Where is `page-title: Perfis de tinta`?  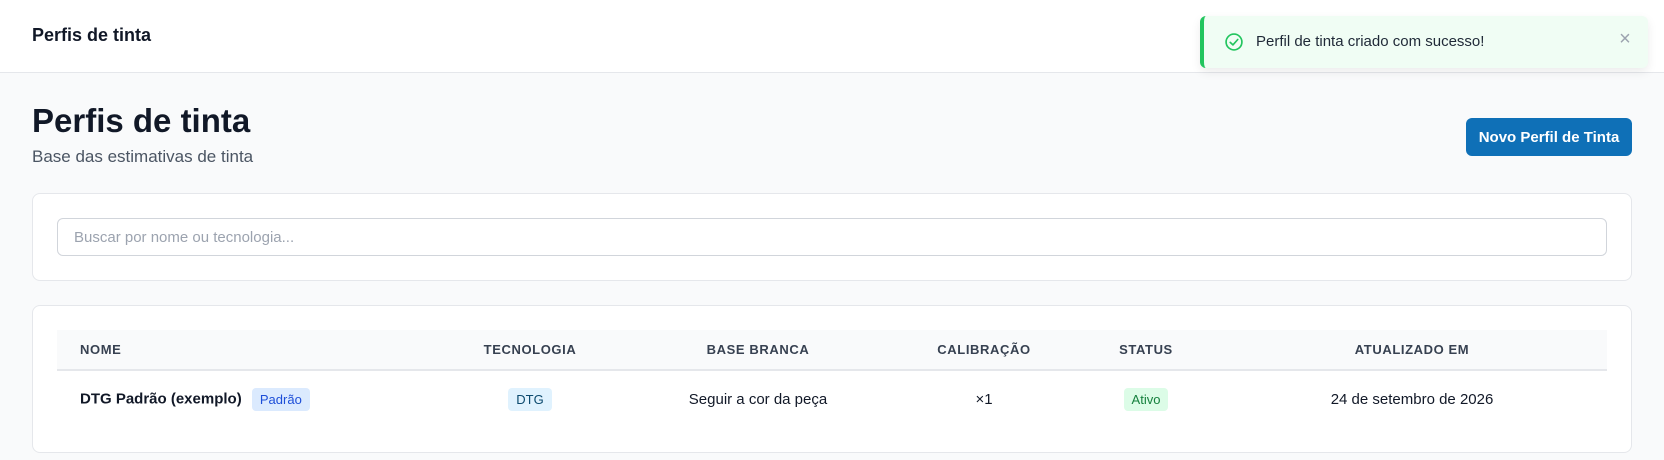 page-title: Perfis de tinta is located at coordinates (141, 120).